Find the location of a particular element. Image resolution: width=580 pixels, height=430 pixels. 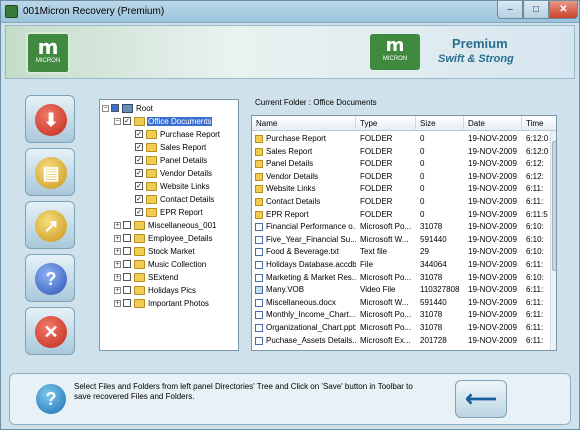

help-button: ? is located at coordinates (50, 278).